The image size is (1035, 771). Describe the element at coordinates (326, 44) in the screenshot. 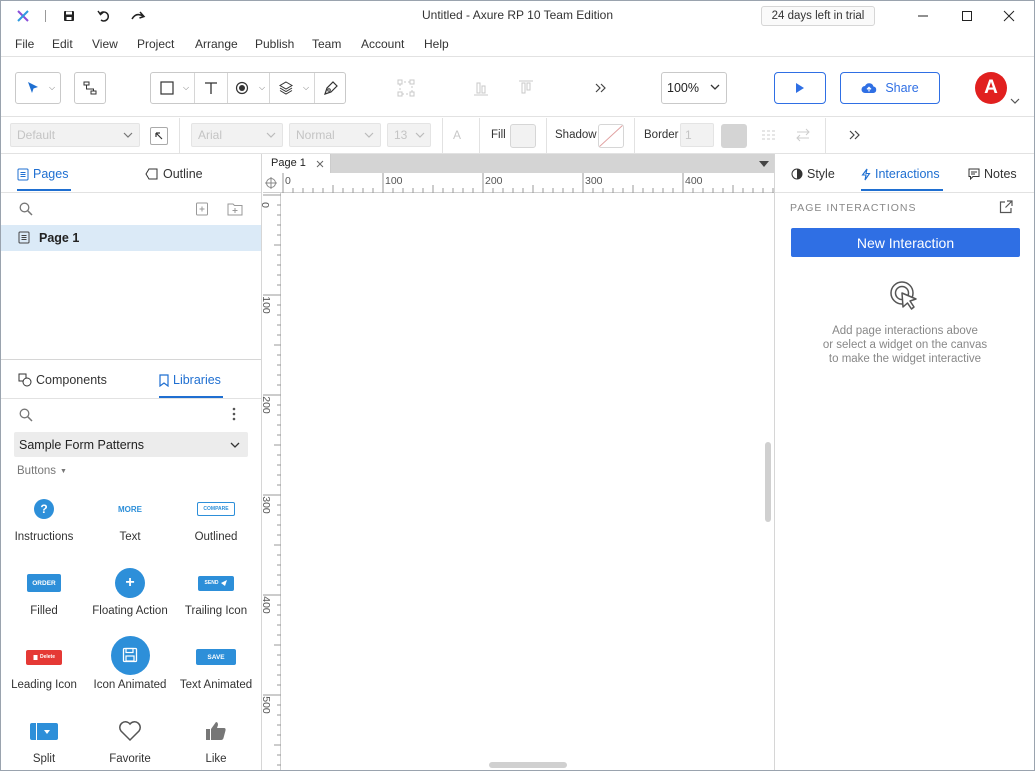

I see `menu-team: Team` at that location.